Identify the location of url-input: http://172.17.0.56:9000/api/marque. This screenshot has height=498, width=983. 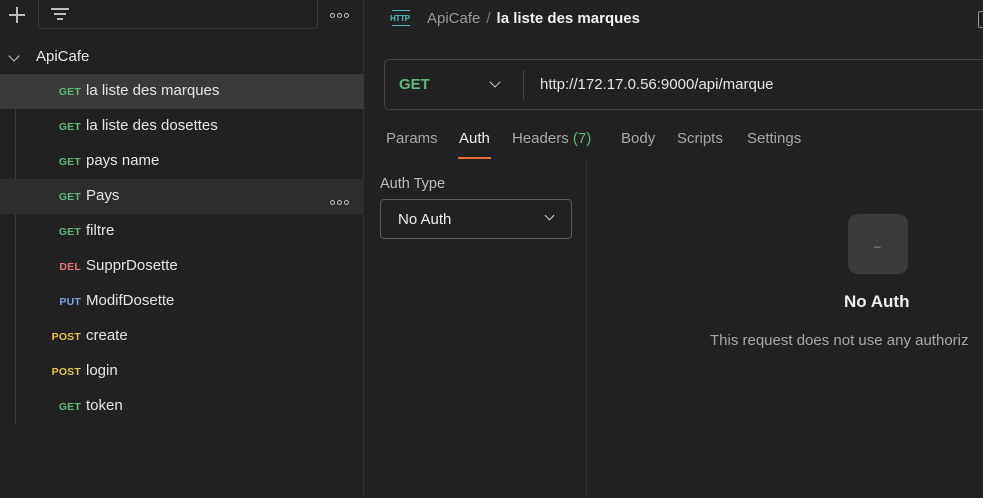
(657, 84).